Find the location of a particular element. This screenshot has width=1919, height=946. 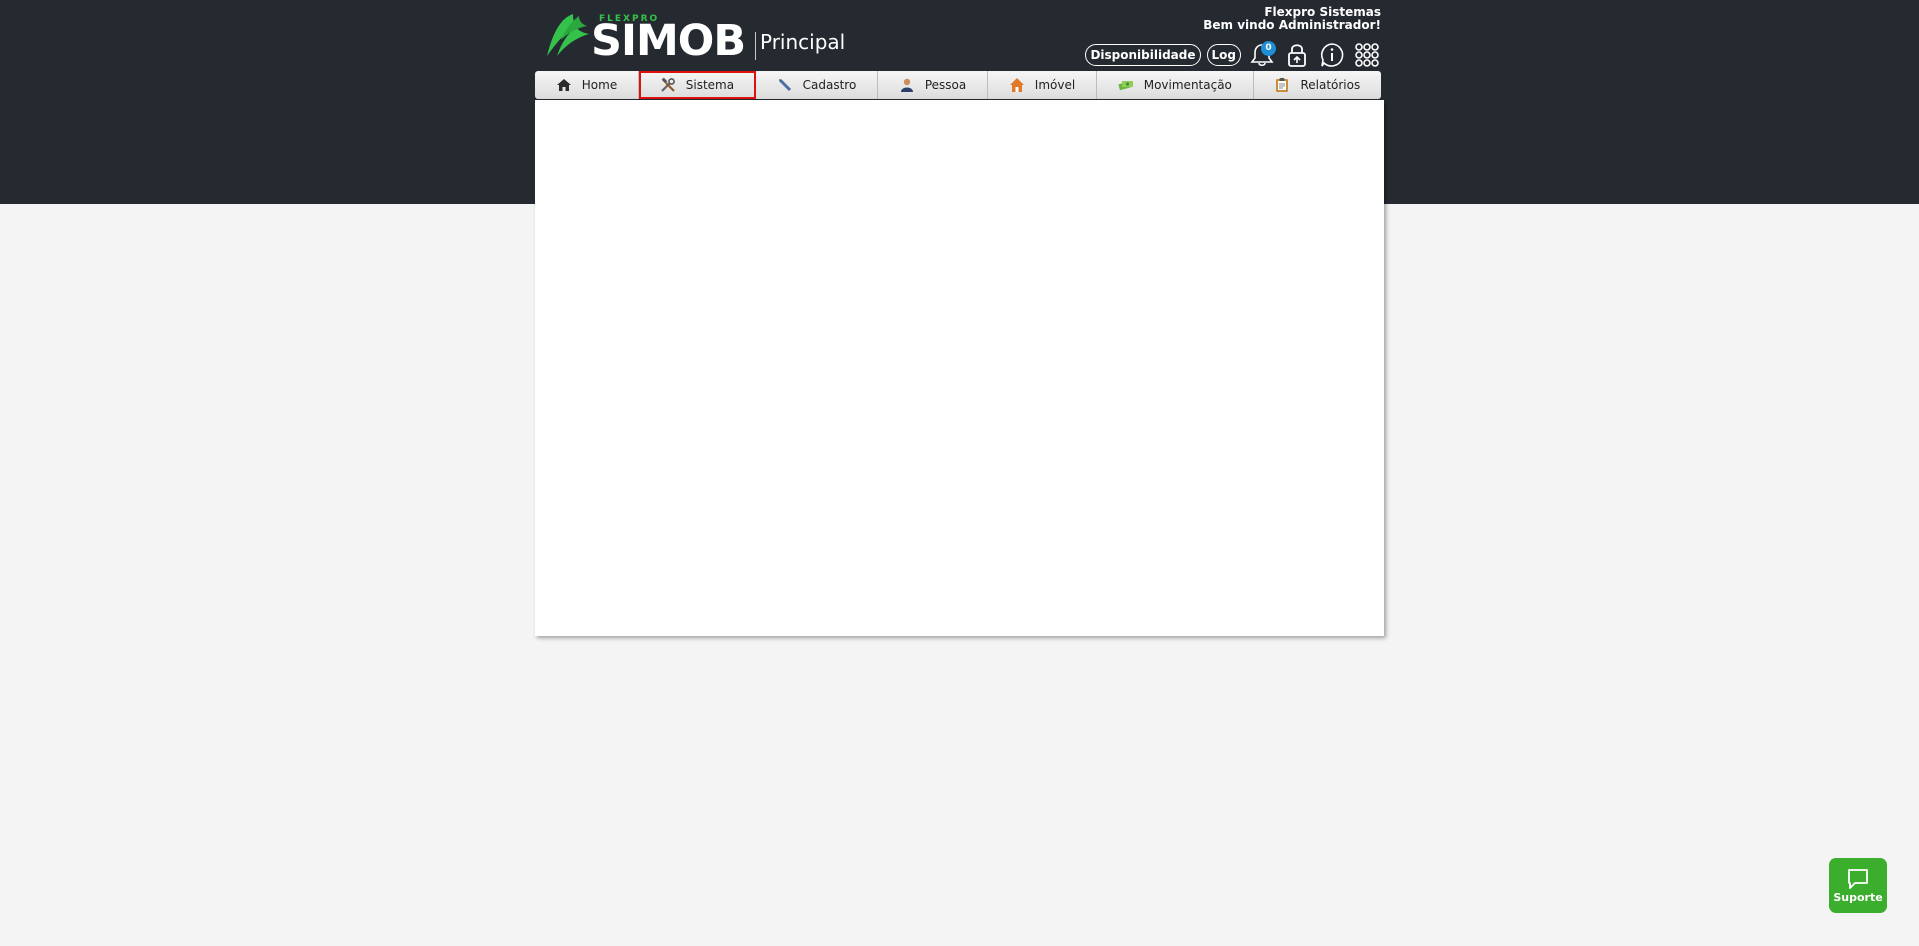

header-toolbar: Disponibilidade Log 0 is located at coordinates (1233, 55).